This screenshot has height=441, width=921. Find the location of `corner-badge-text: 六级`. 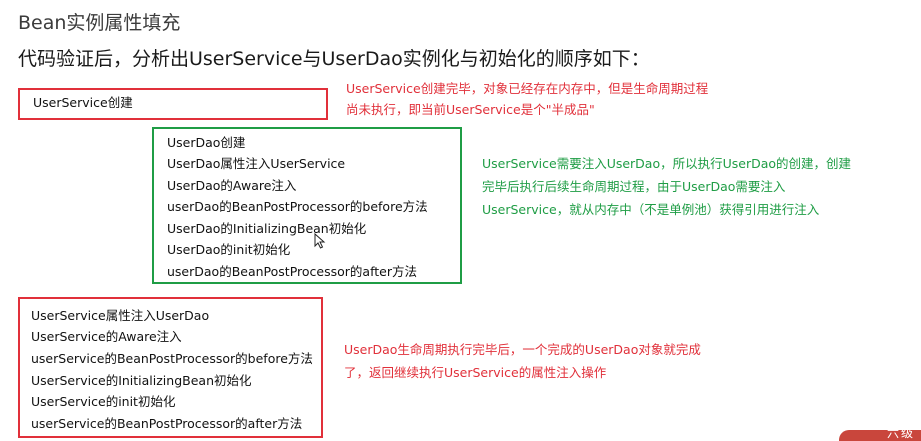

corner-badge-text: 六级 is located at coordinates (900, 435).